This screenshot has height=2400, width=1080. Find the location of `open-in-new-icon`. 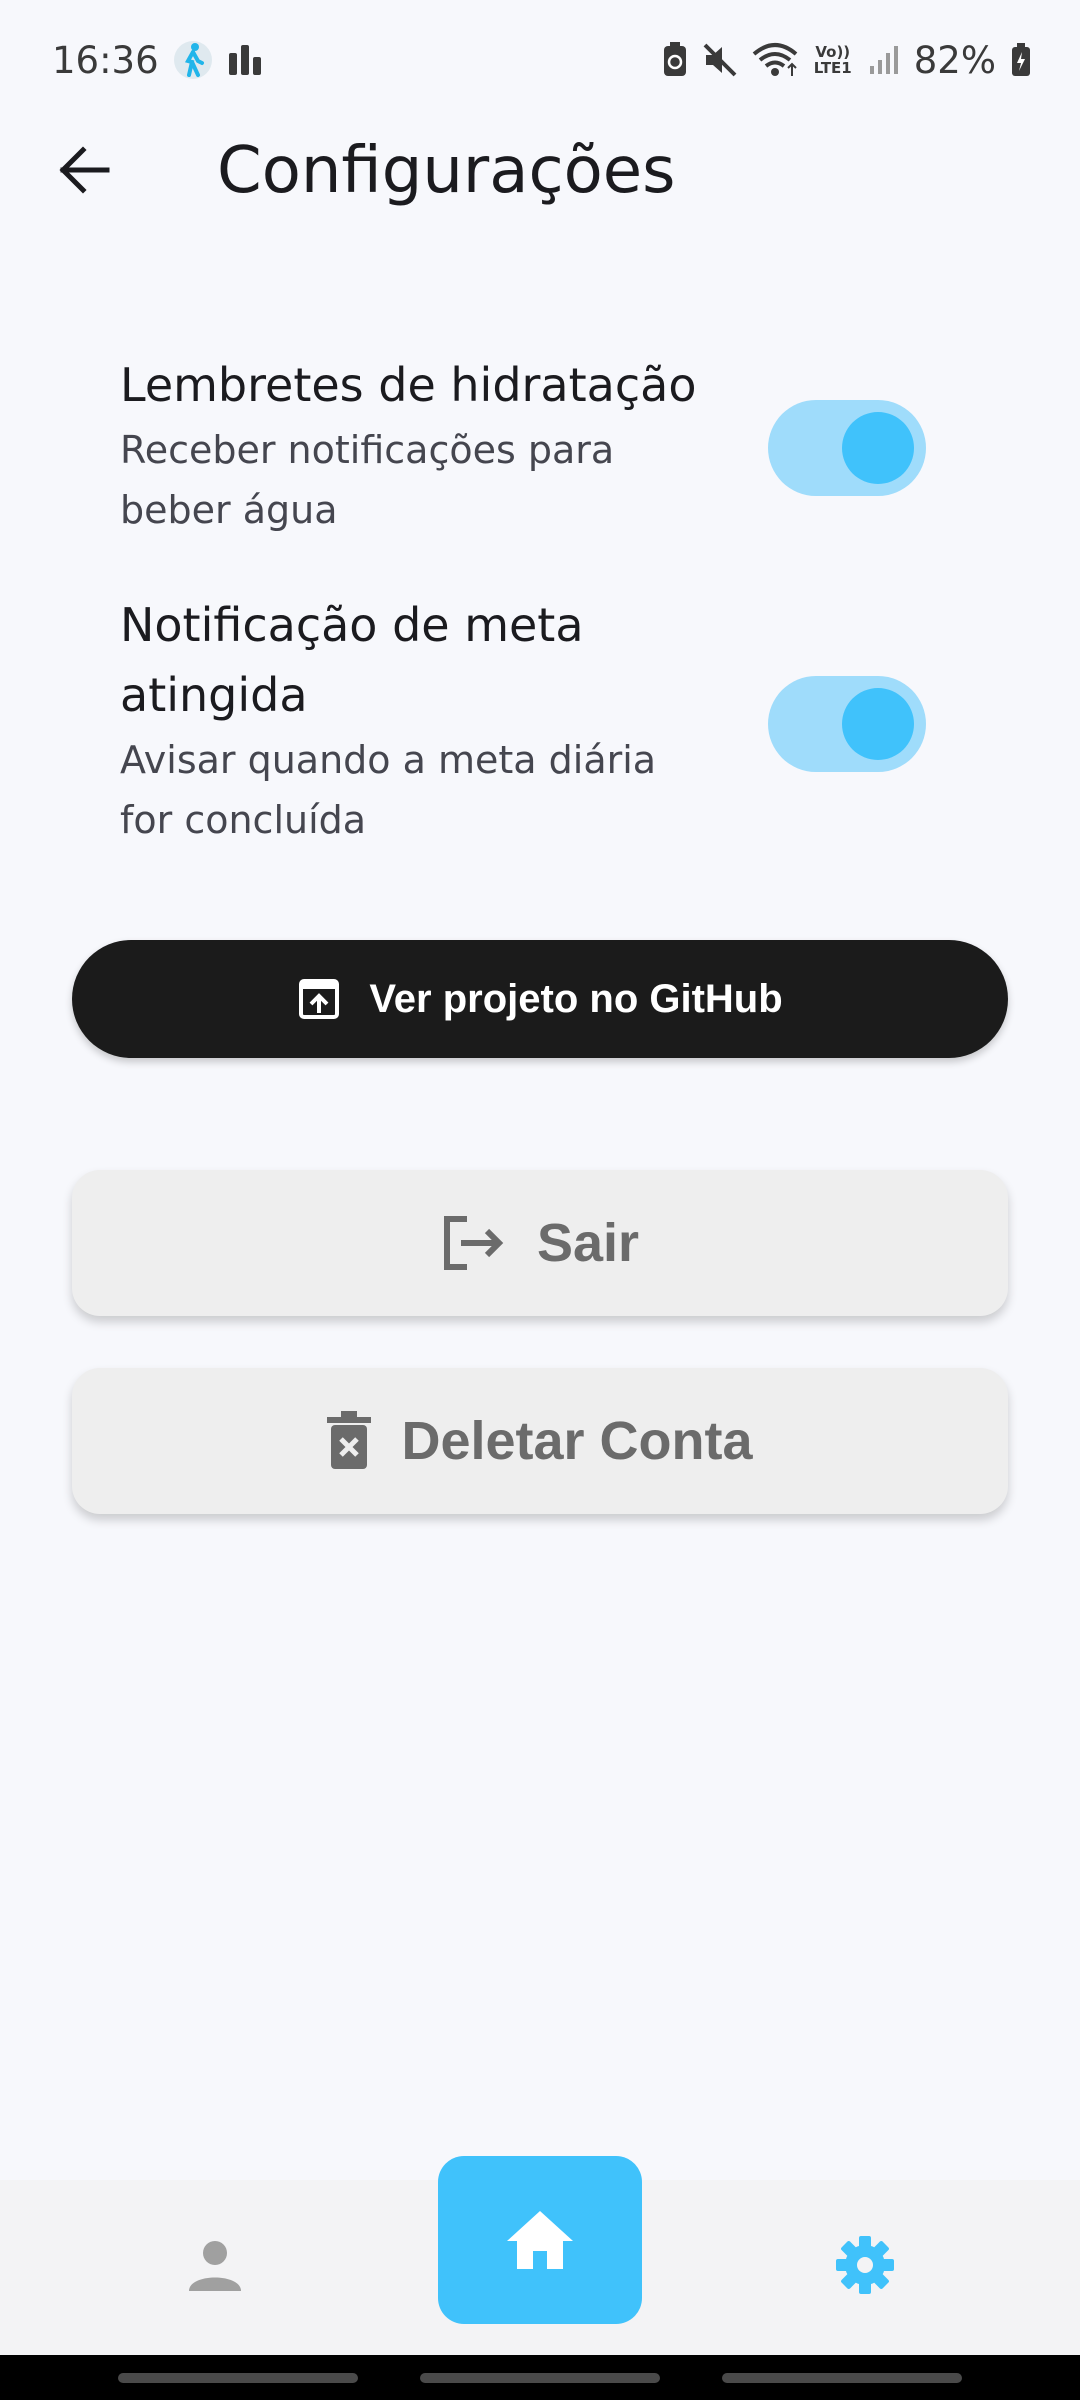

open-in-new-icon is located at coordinates (319, 999).